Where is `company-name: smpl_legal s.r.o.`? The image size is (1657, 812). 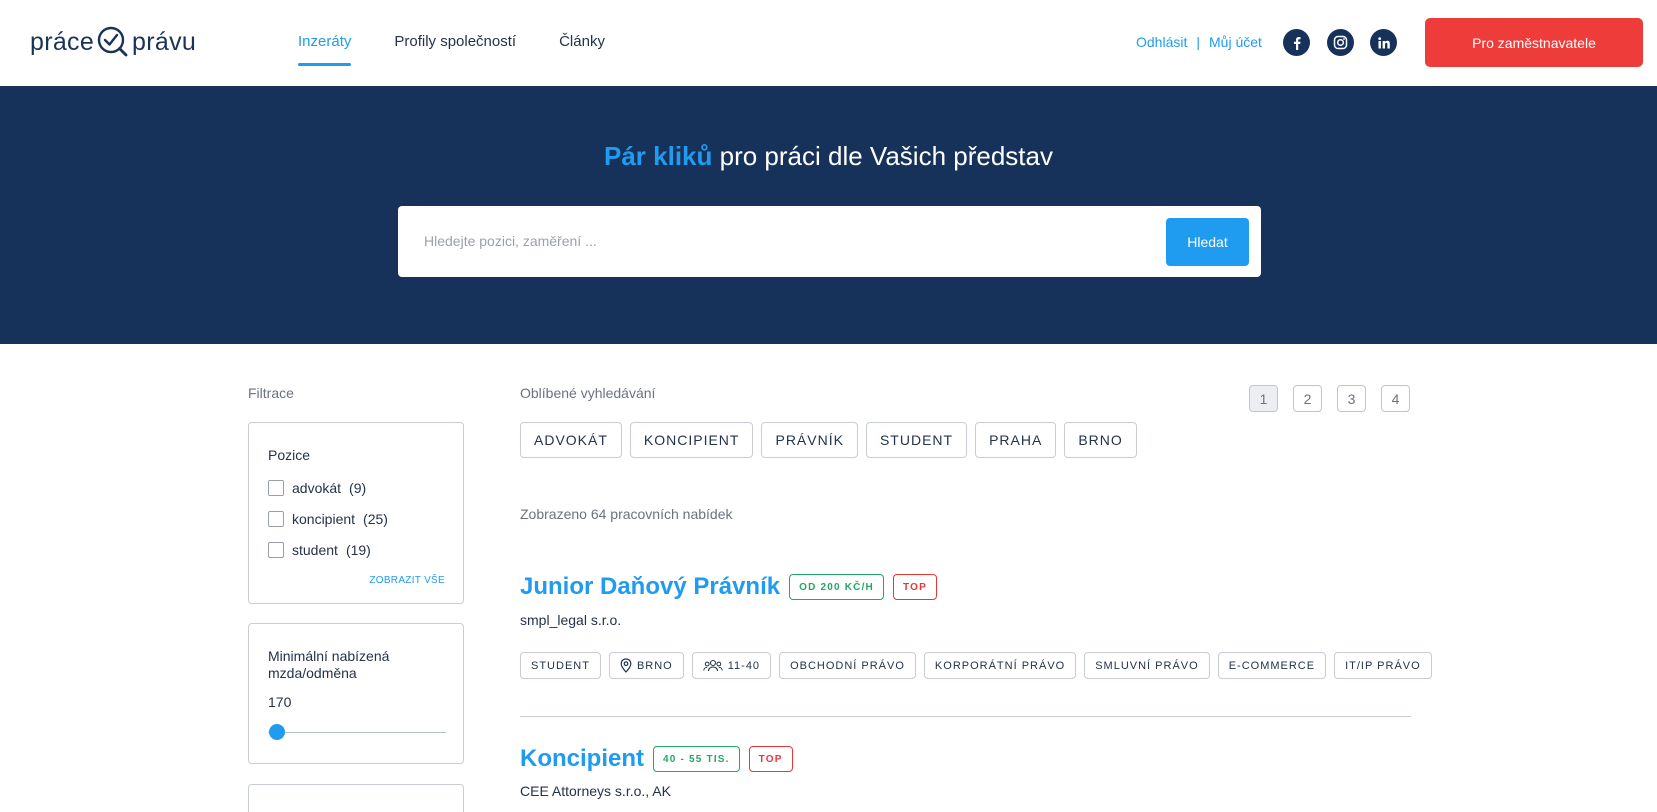 company-name: smpl_legal s.r.o. is located at coordinates (570, 620).